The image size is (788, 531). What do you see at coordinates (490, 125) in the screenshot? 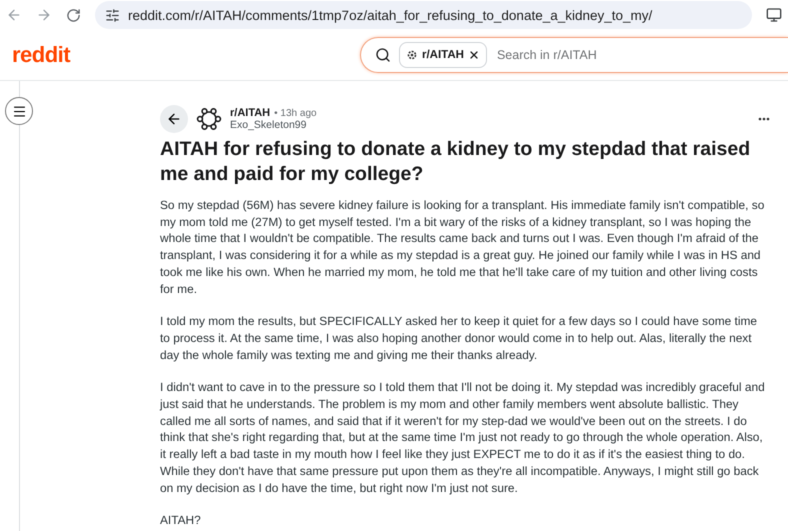
I see `author-name: Exo_Skeleton99` at bounding box center [490, 125].